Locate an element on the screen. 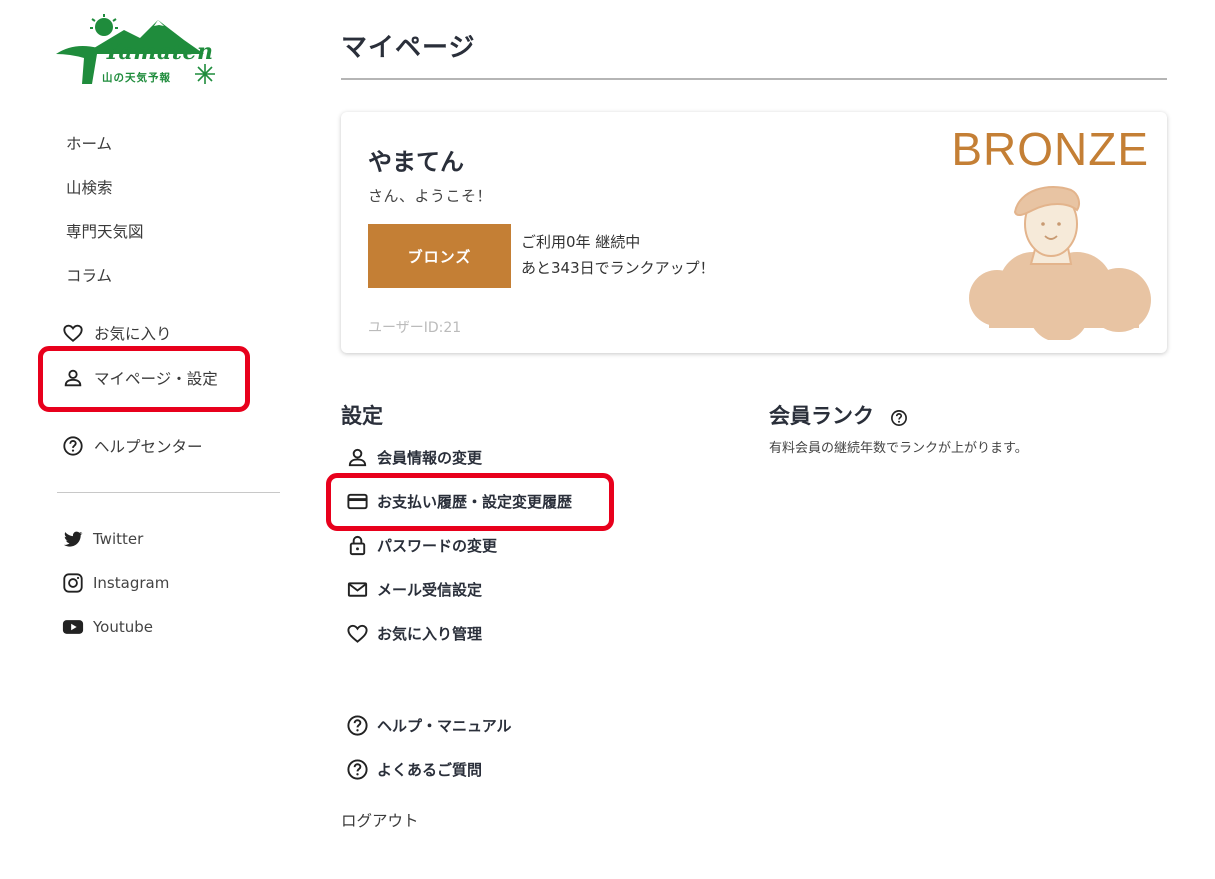 This screenshot has width=1215, height=879. welcome-text: さん、ようこそ！ is located at coordinates (430, 196).